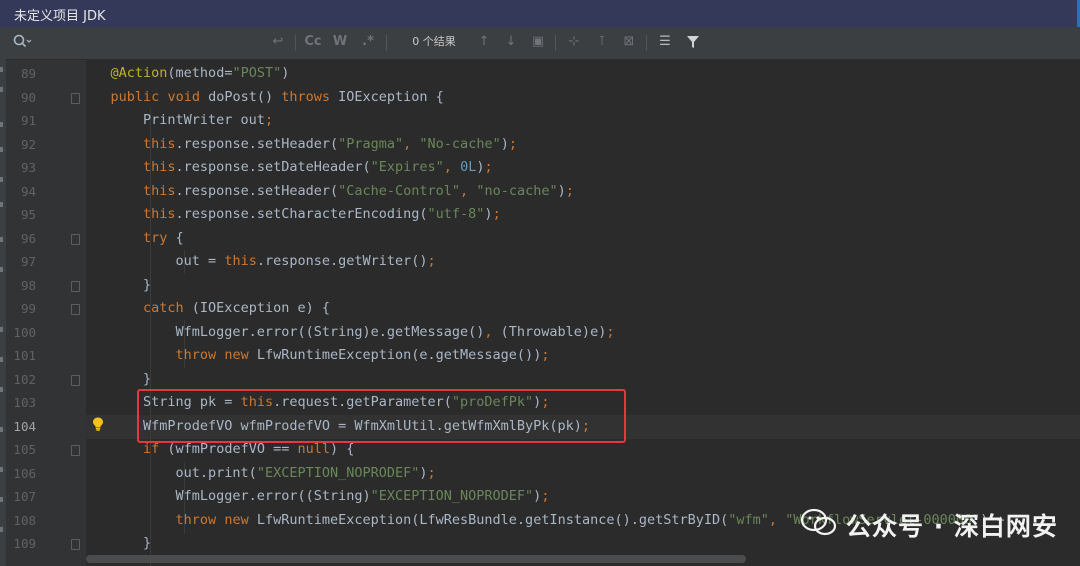 The height and width of the screenshot is (566, 1080). What do you see at coordinates (416, 559) in the screenshot?
I see `horizontal-scrollbar` at bounding box center [416, 559].